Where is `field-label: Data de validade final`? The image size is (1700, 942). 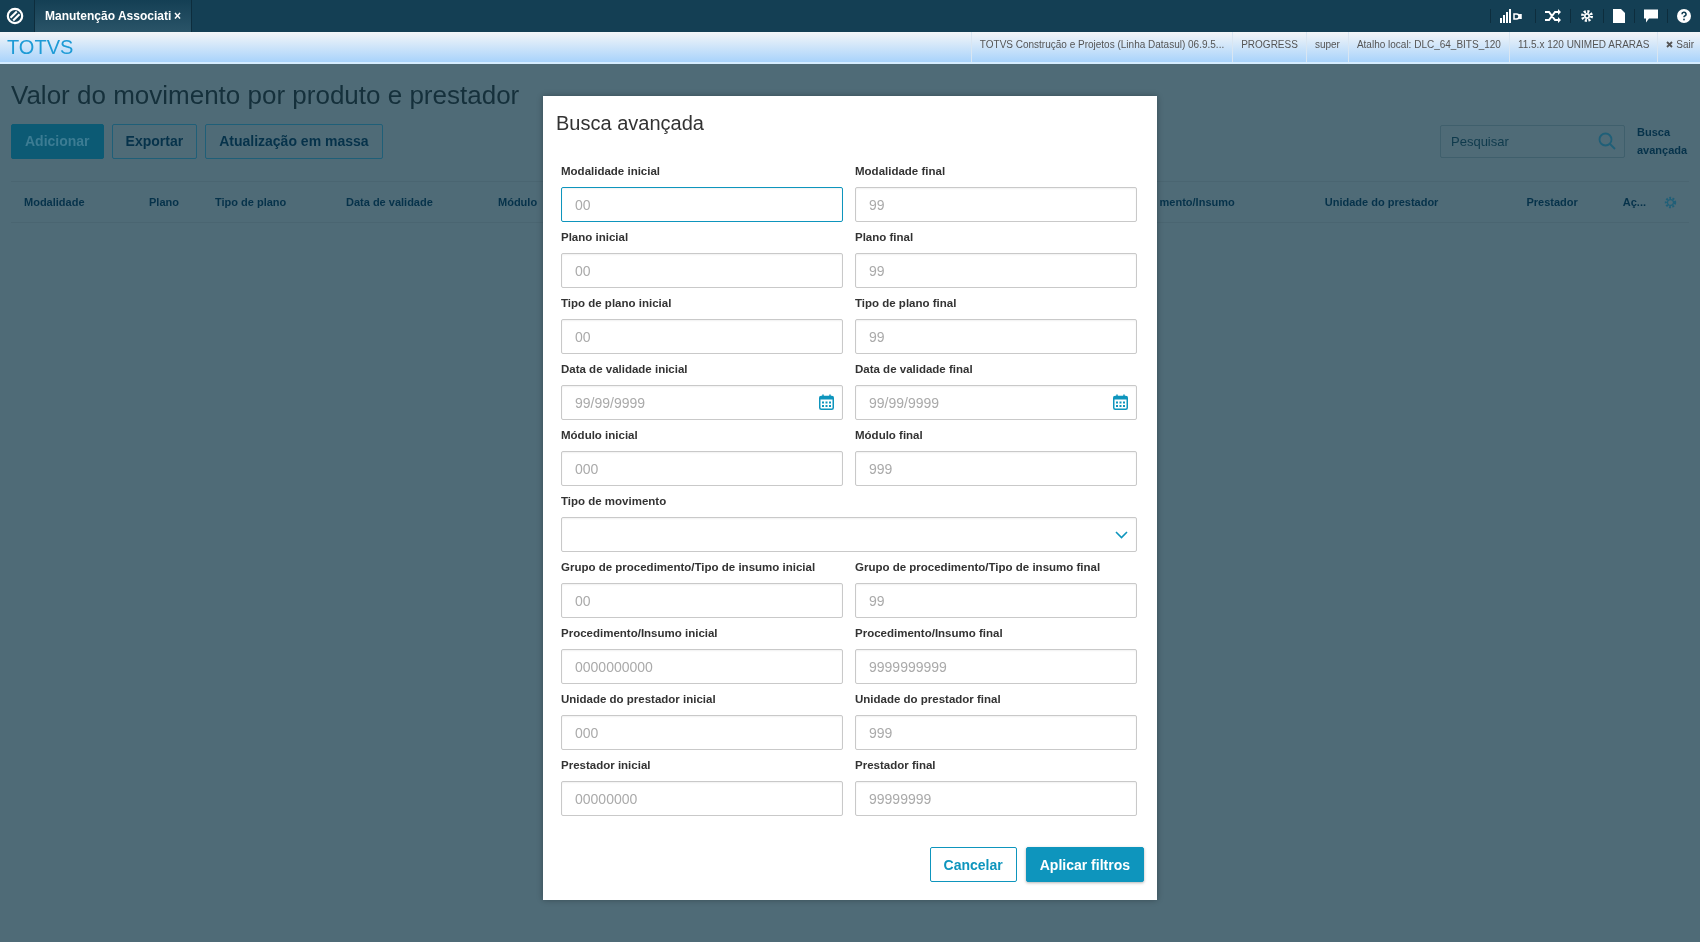 field-label: Data de validade final is located at coordinates (914, 369).